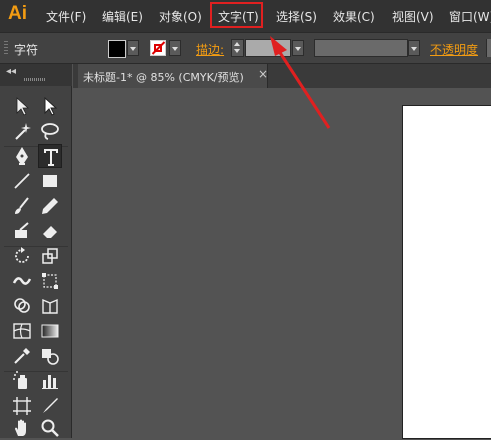  I want to click on menu-edit: 编辑(E), so click(122, 16).